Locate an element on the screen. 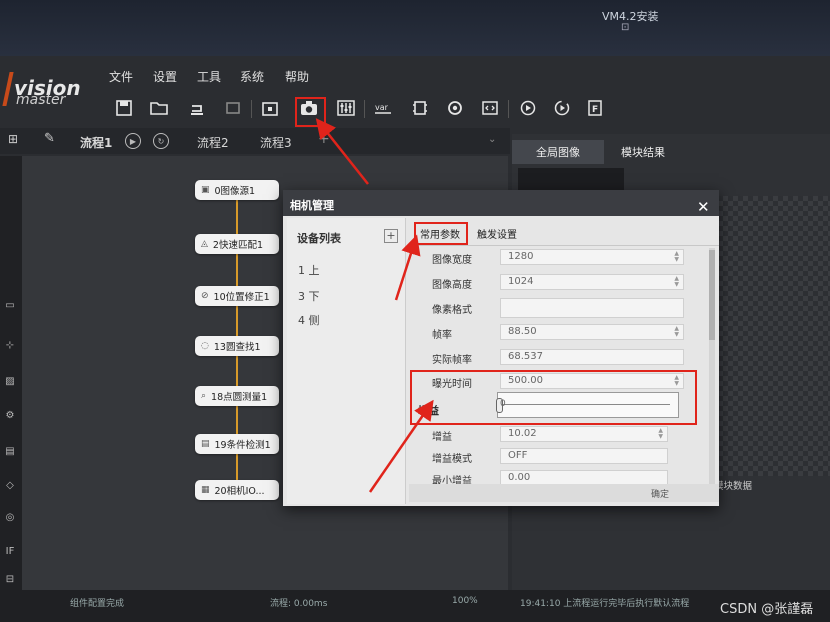  arrow-to-exposure is located at coordinates (401, 446).